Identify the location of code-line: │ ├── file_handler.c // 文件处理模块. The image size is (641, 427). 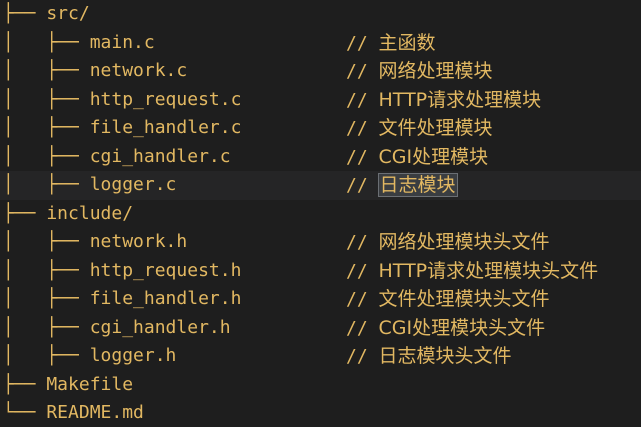
(320, 128).